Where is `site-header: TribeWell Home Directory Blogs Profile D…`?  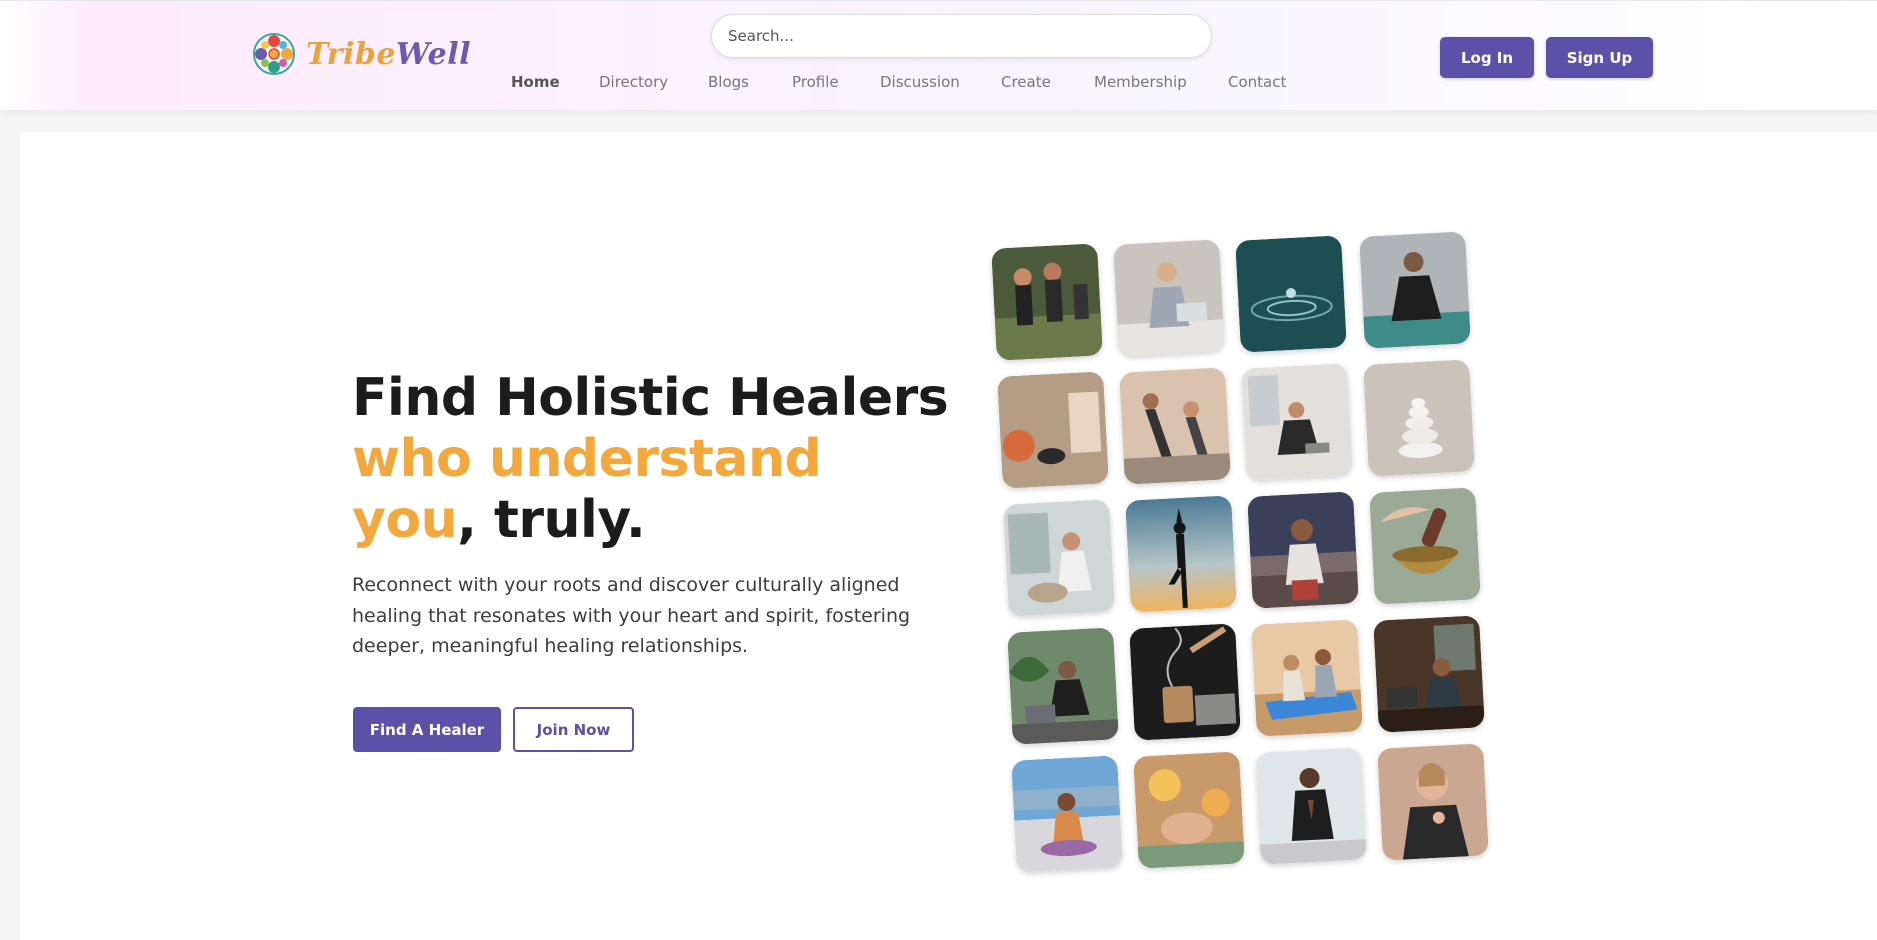
site-header: TribeWell Home Directory Blogs Profile D… is located at coordinates (938, 55).